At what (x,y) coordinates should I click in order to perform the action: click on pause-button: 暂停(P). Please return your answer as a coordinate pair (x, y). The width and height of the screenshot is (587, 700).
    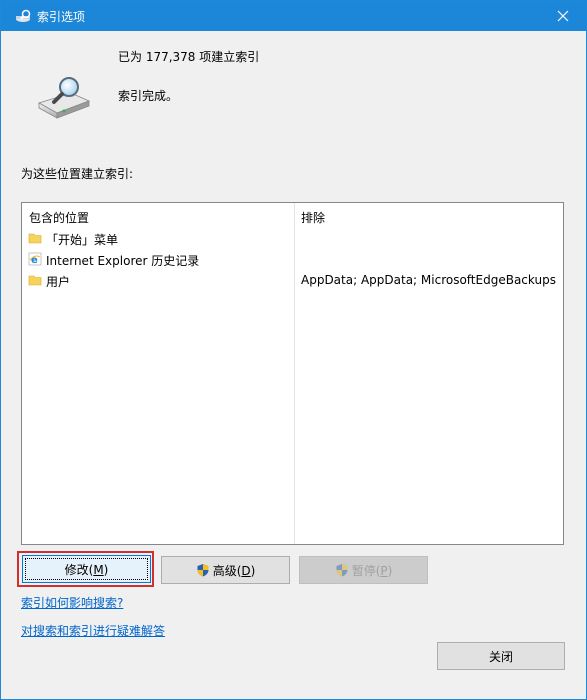
    Looking at the image, I should click on (363, 570).